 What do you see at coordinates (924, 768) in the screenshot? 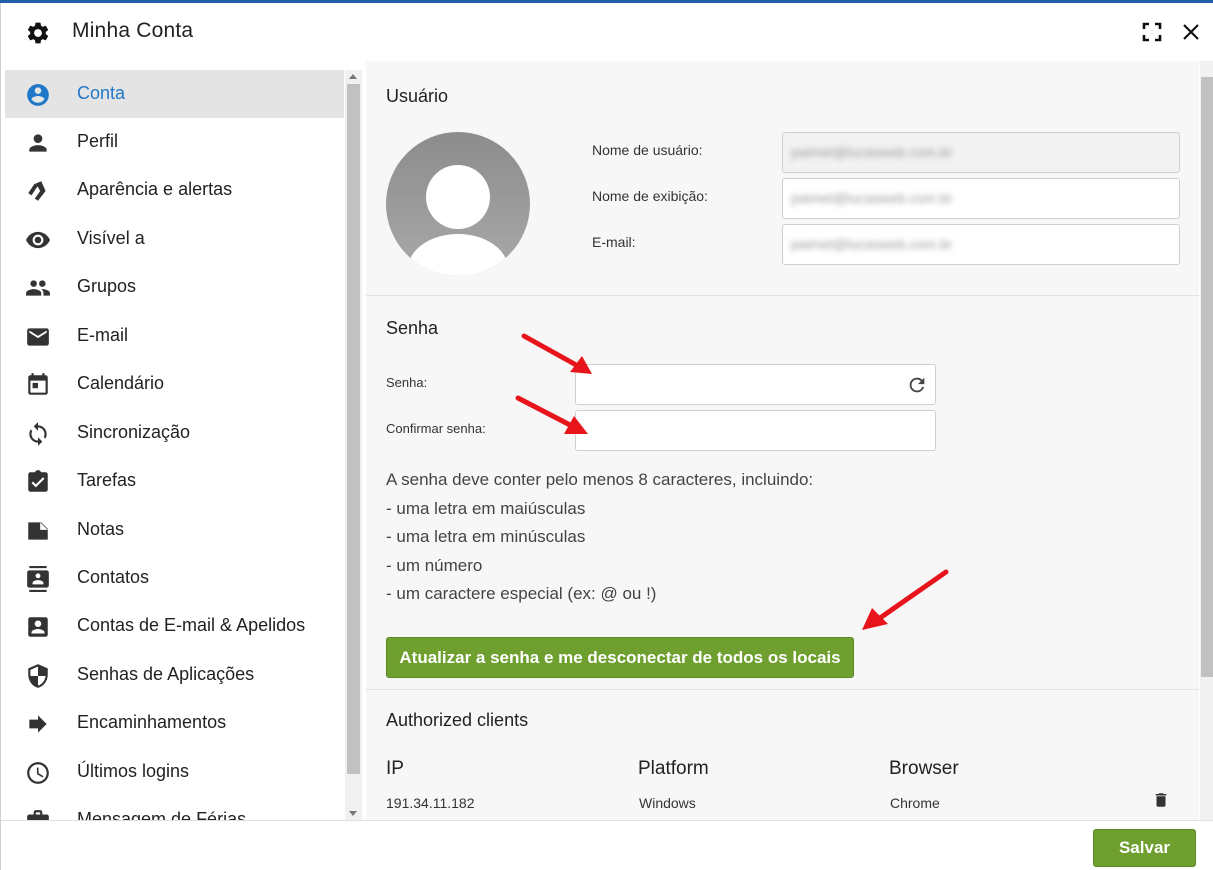
I see `column-header-browser: Browser` at bounding box center [924, 768].